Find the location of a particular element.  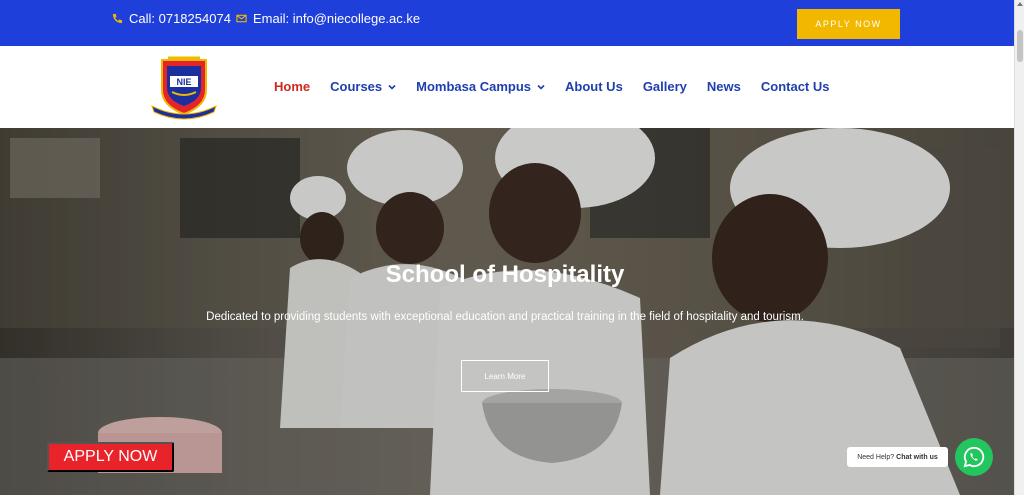

floating-apply-now-button: APPLY NOW is located at coordinates (110, 457).